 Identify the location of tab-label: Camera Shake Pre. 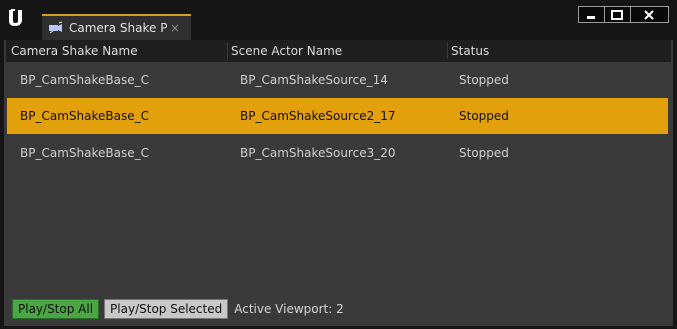
(118, 28).